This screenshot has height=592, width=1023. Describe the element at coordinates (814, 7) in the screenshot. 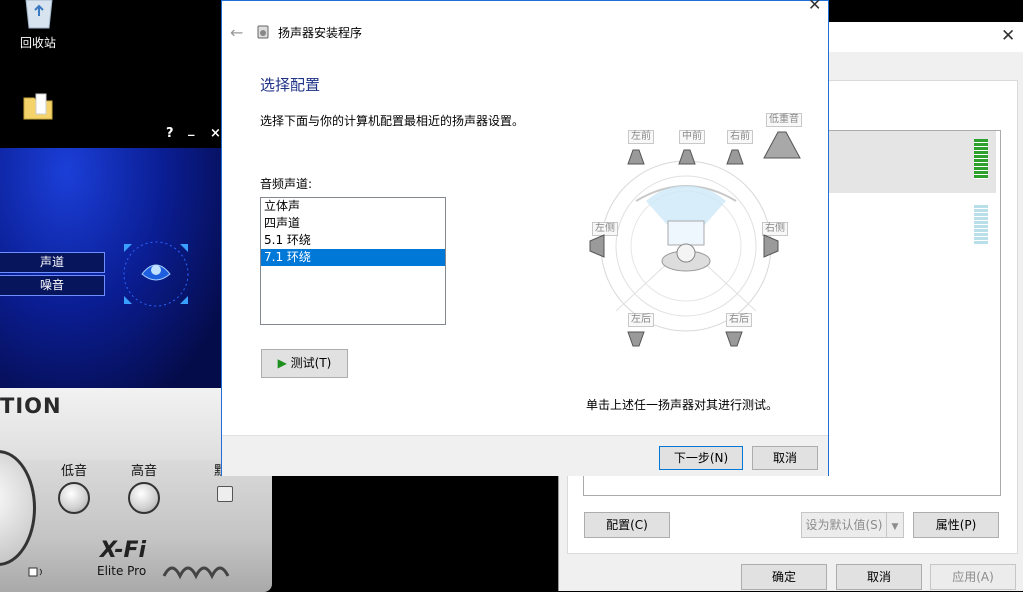

I see `dialog-close-icon: ✕` at that location.